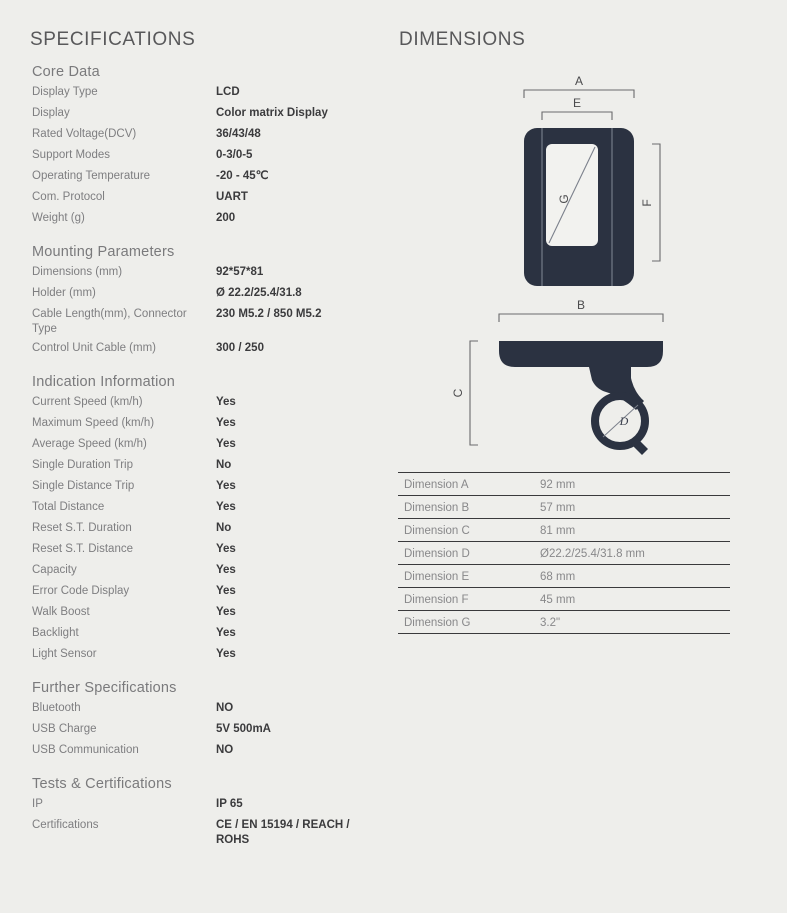 Image resolution: width=801 pixels, height=913 pixels. What do you see at coordinates (243, 729) in the screenshot?
I see `spec-row-value: 5V 500mA` at bounding box center [243, 729].